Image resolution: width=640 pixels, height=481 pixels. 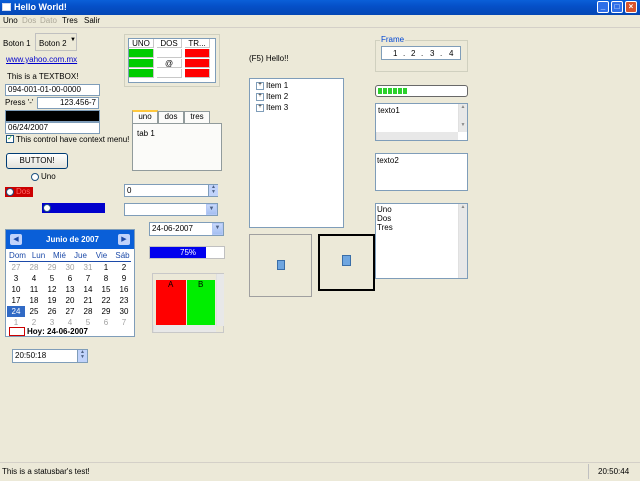 I want to click on calendar-day: 21, so click(x=88, y=300).